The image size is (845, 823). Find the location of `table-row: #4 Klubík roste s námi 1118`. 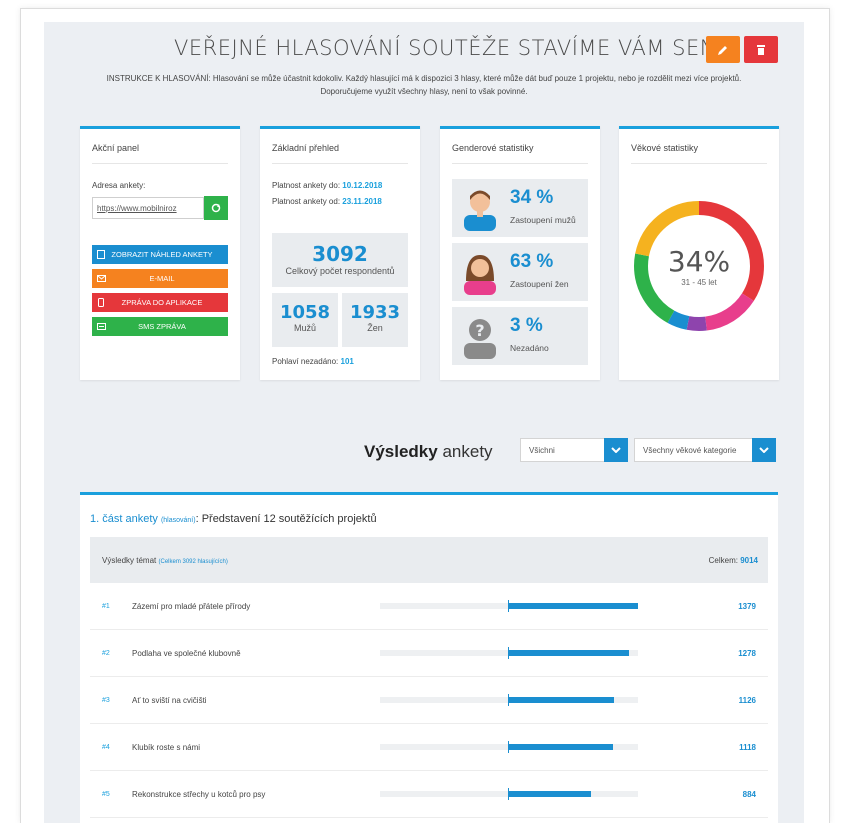

table-row: #4 Klubík roste s námi 1118 is located at coordinates (429, 747).